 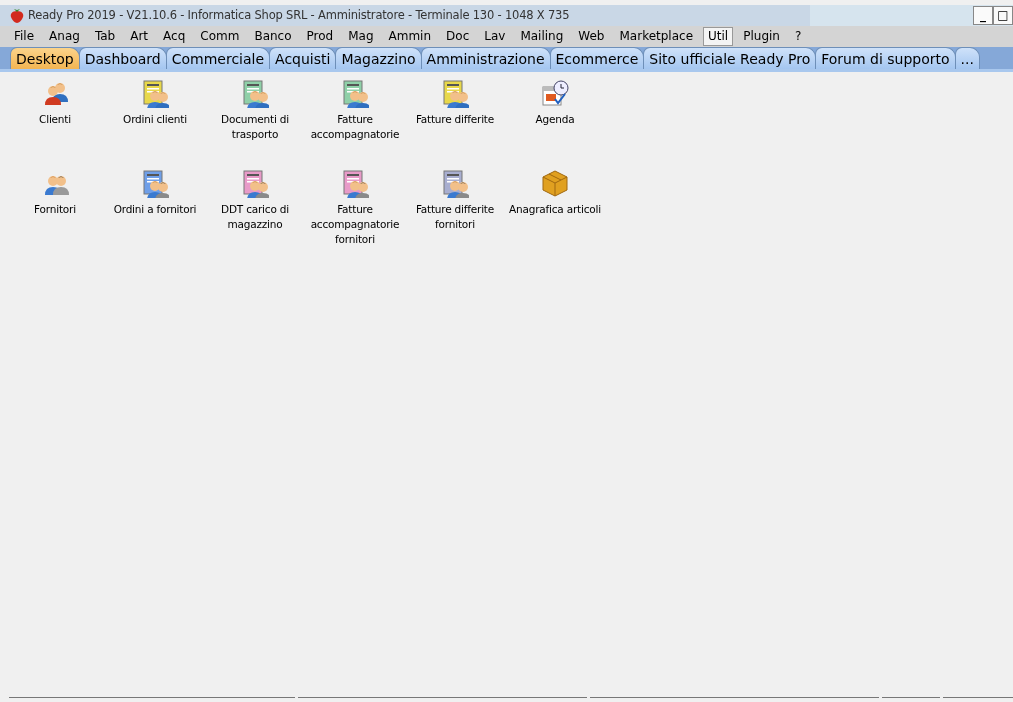 I want to click on menu-item: Marketplace, so click(x=656, y=36).